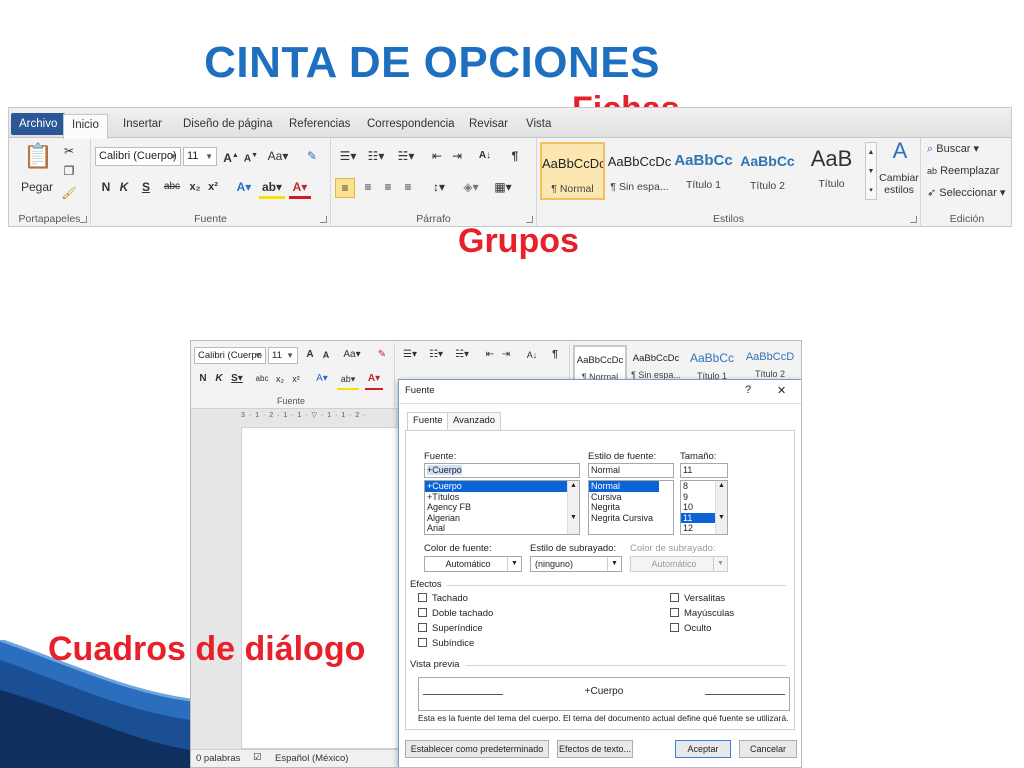 The width and height of the screenshot is (1024, 768). What do you see at coordinates (251, 157) in the screenshot?
I see `shrink-font-icon: A▼` at bounding box center [251, 157].